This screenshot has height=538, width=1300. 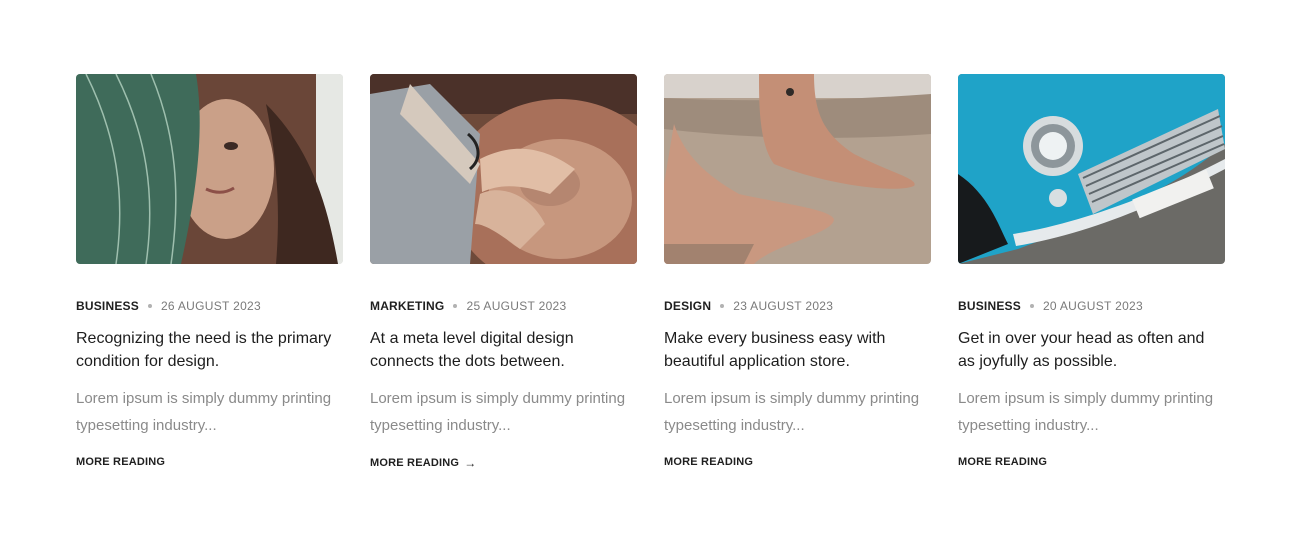 I want to click on post-meta: BUSINESS 20 AUGUST 2023, so click(x=1091, y=306).